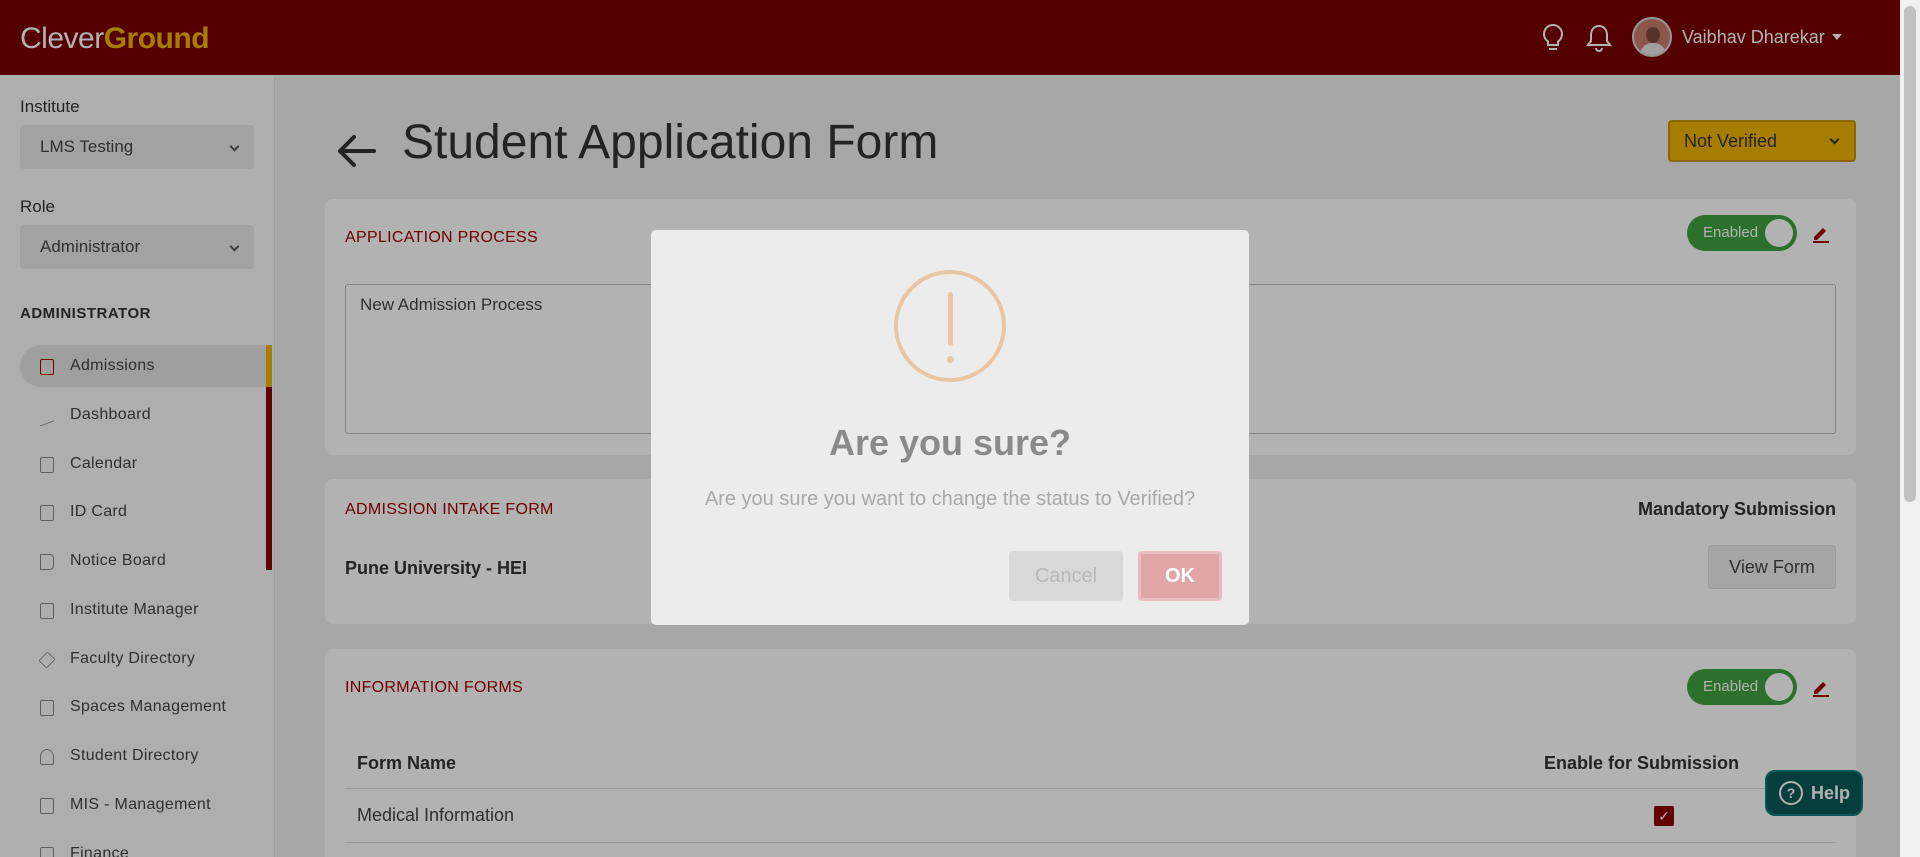 This screenshot has width=1920, height=857. I want to click on dialog-title: Are you sure?, so click(950, 442).